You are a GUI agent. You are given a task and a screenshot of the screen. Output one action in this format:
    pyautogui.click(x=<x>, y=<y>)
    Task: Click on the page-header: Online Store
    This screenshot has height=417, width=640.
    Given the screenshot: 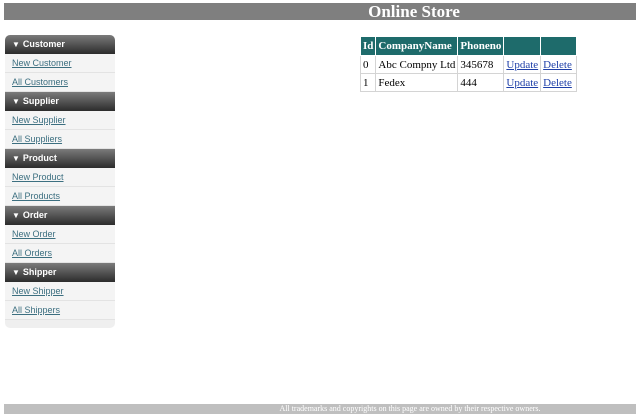 What is the action you would take?
    pyautogui.click(x=320, y=11)
    